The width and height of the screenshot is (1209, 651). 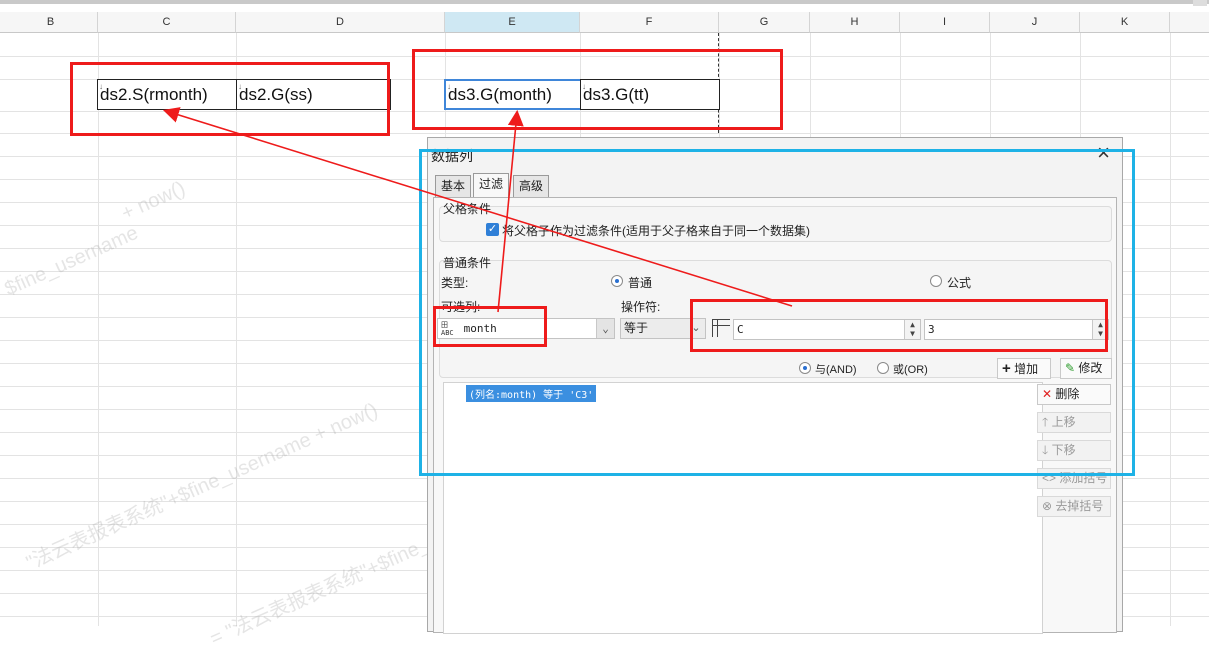 I want to click on arrow-to-child-cell, so click(x=510, y=211).